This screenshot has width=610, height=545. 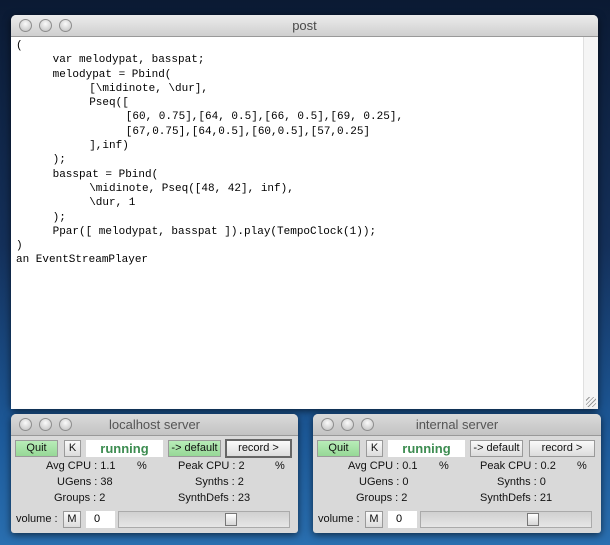 I want to click on server-title-bar: localhost server, so click(x=154, y=425).